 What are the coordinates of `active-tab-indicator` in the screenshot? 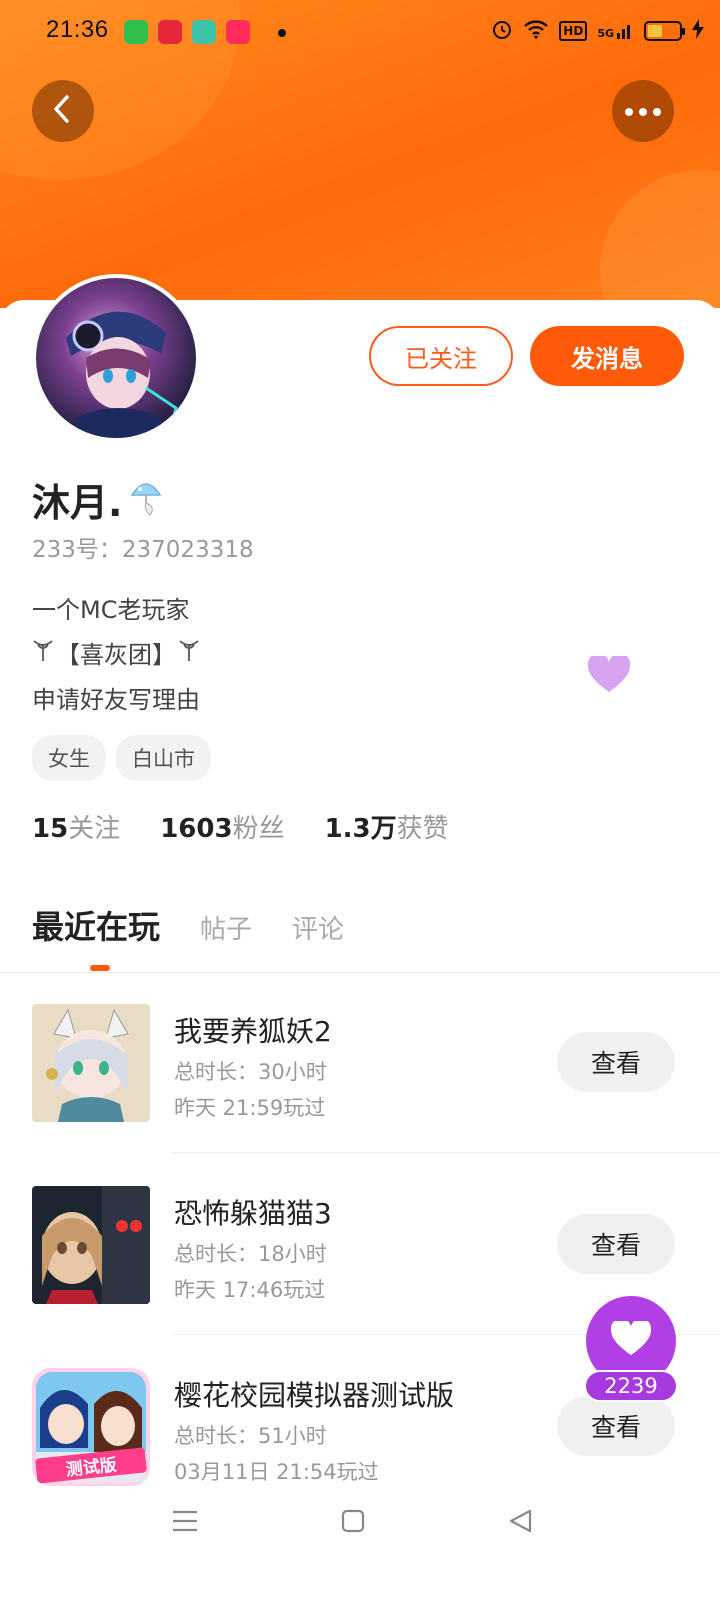 It's located at (100, 968).